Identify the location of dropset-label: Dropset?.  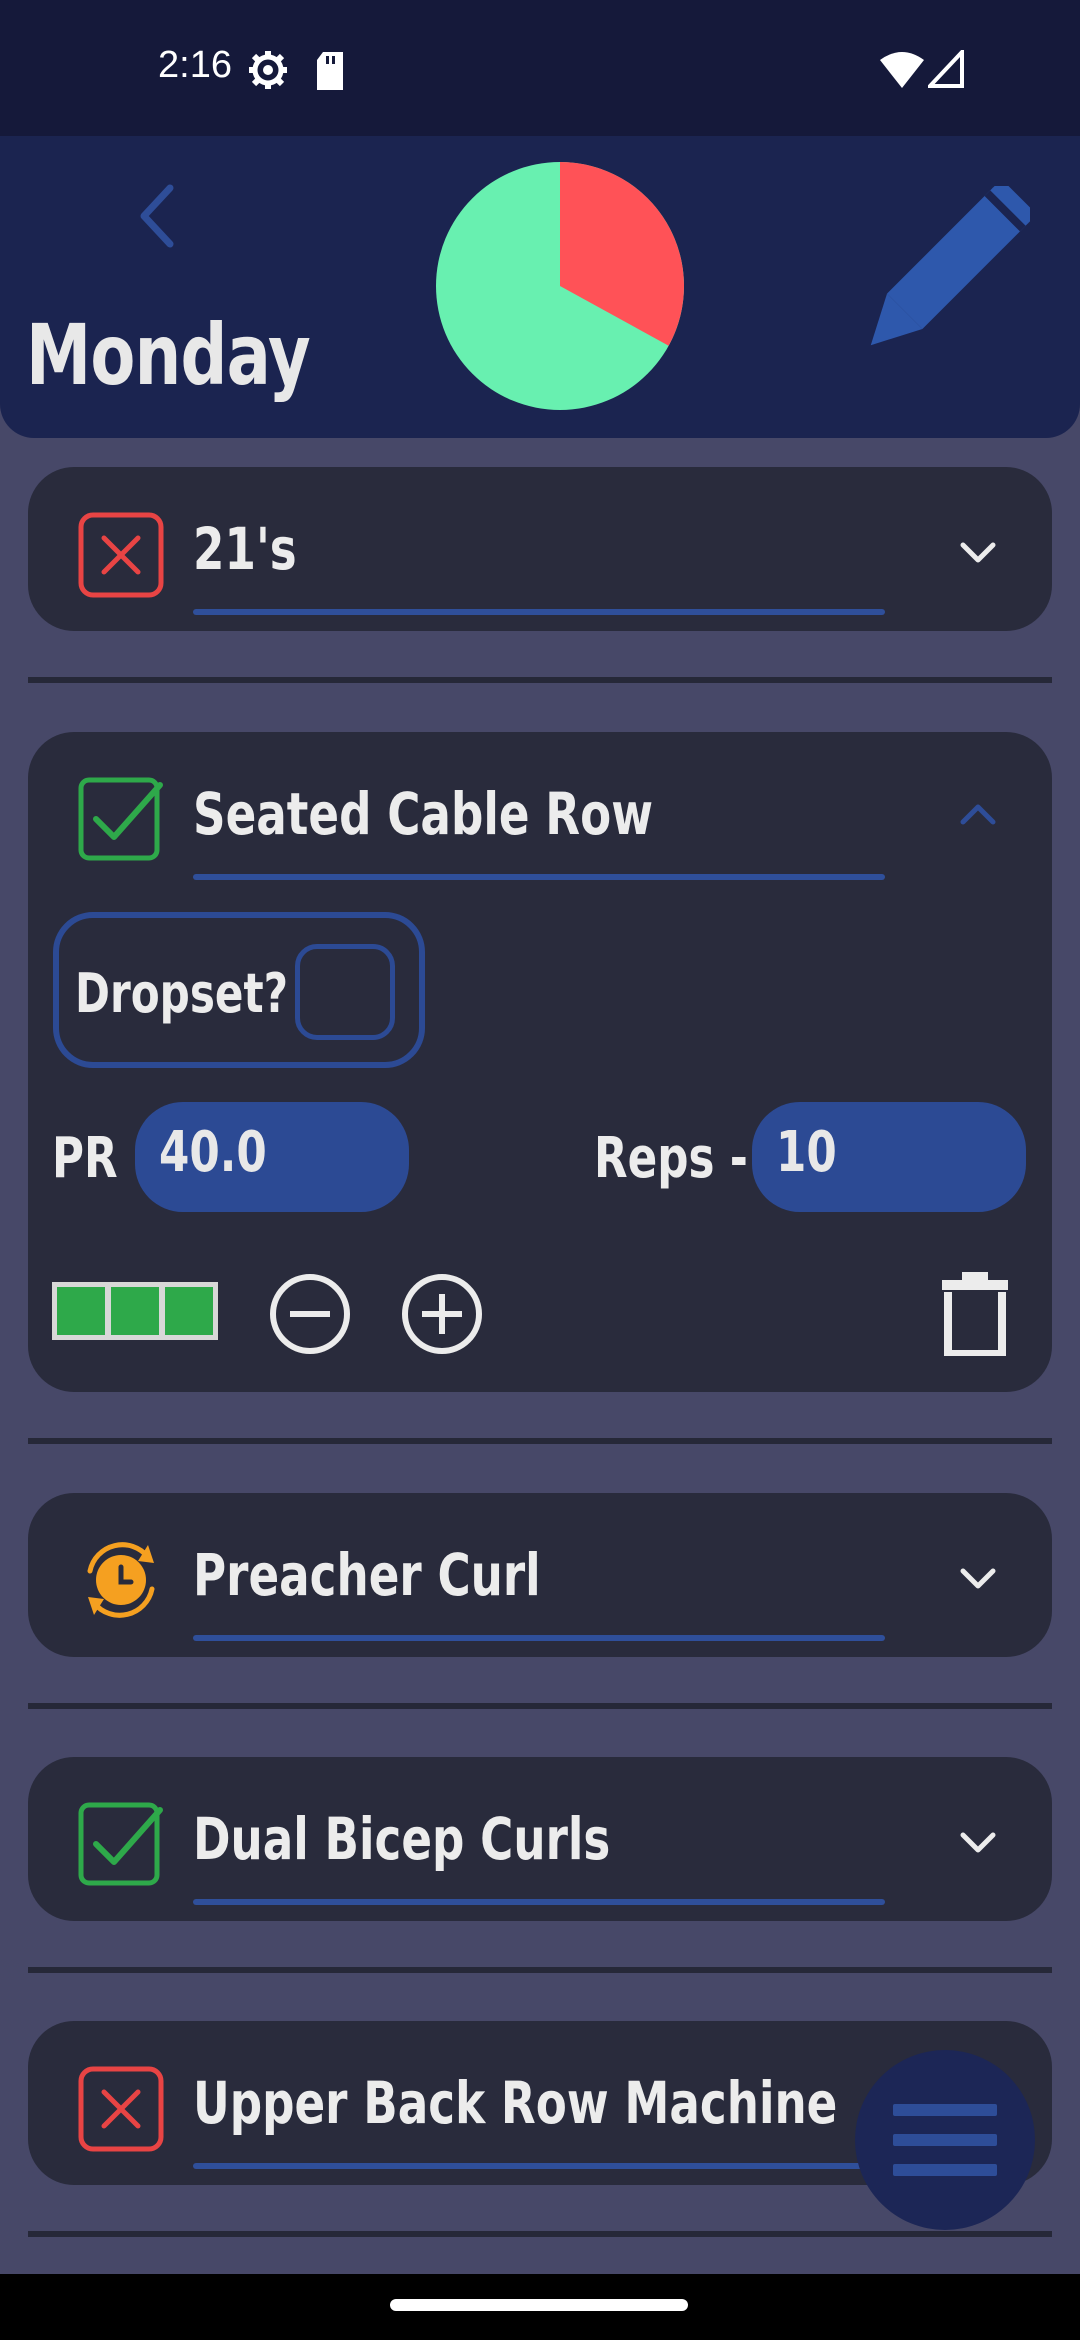
(182, 993).